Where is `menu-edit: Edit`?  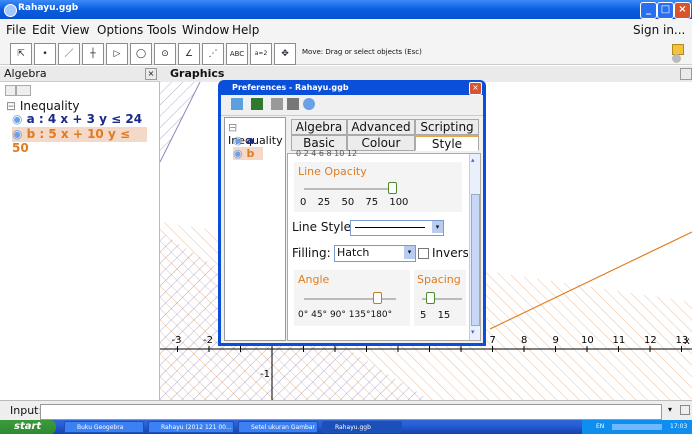 menu-edit: Edit is located at coordinates (43, 30).